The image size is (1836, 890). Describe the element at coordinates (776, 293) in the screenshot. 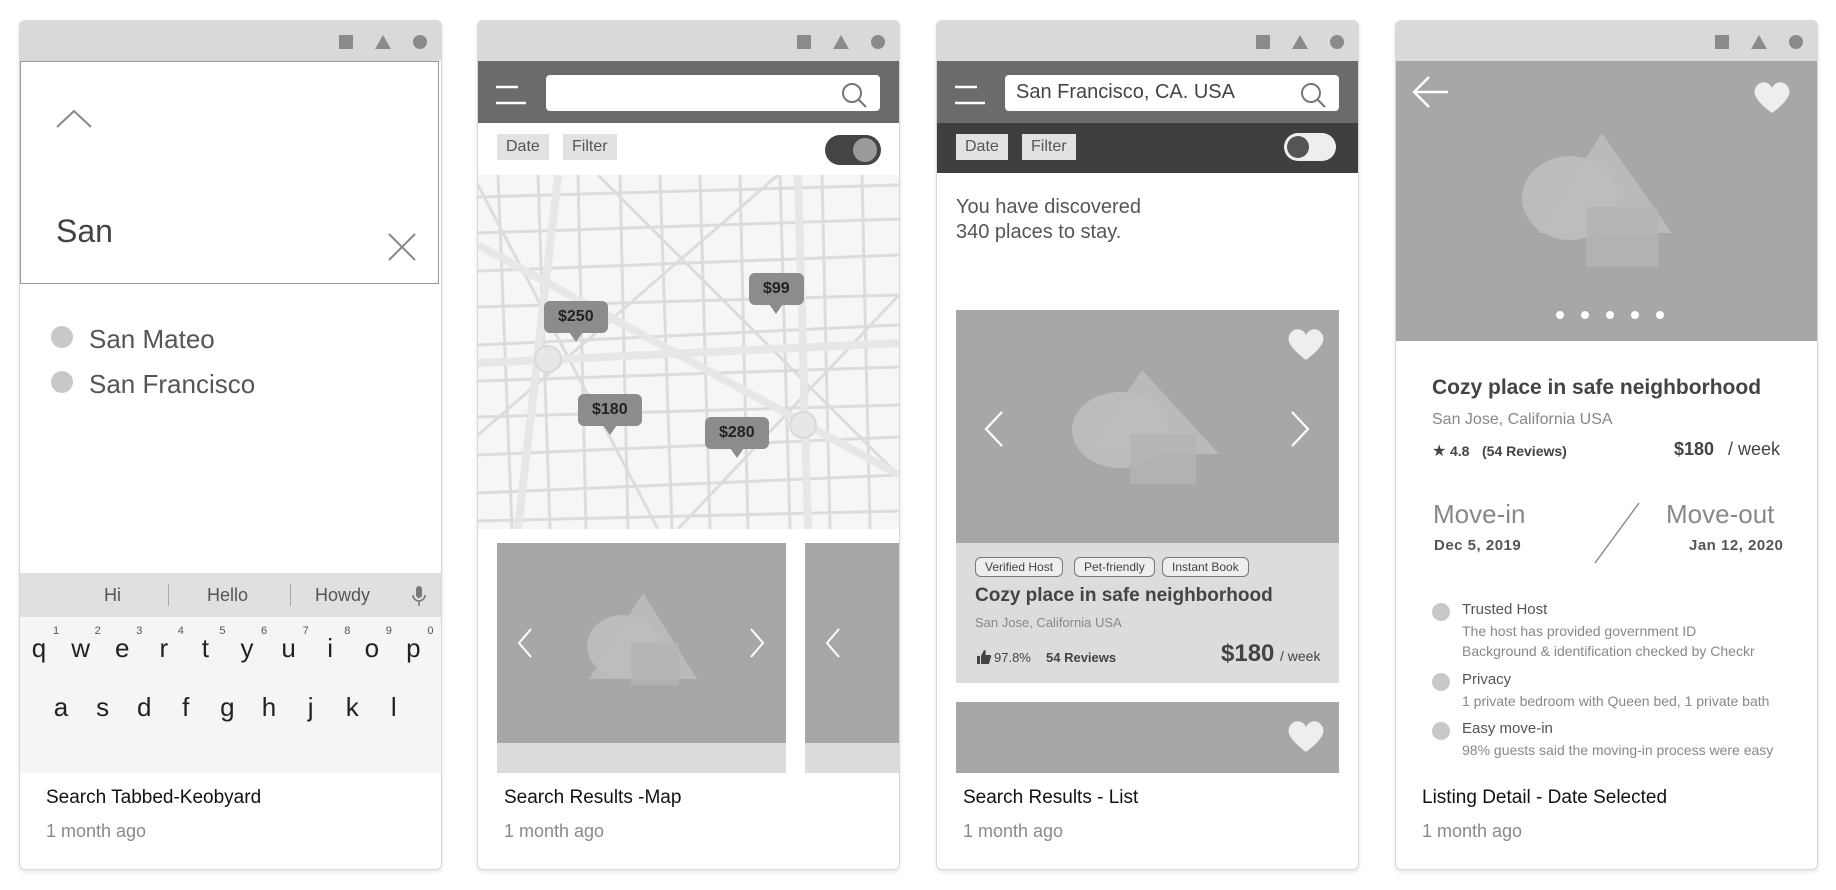

I see `price-pin: $99` at that location.